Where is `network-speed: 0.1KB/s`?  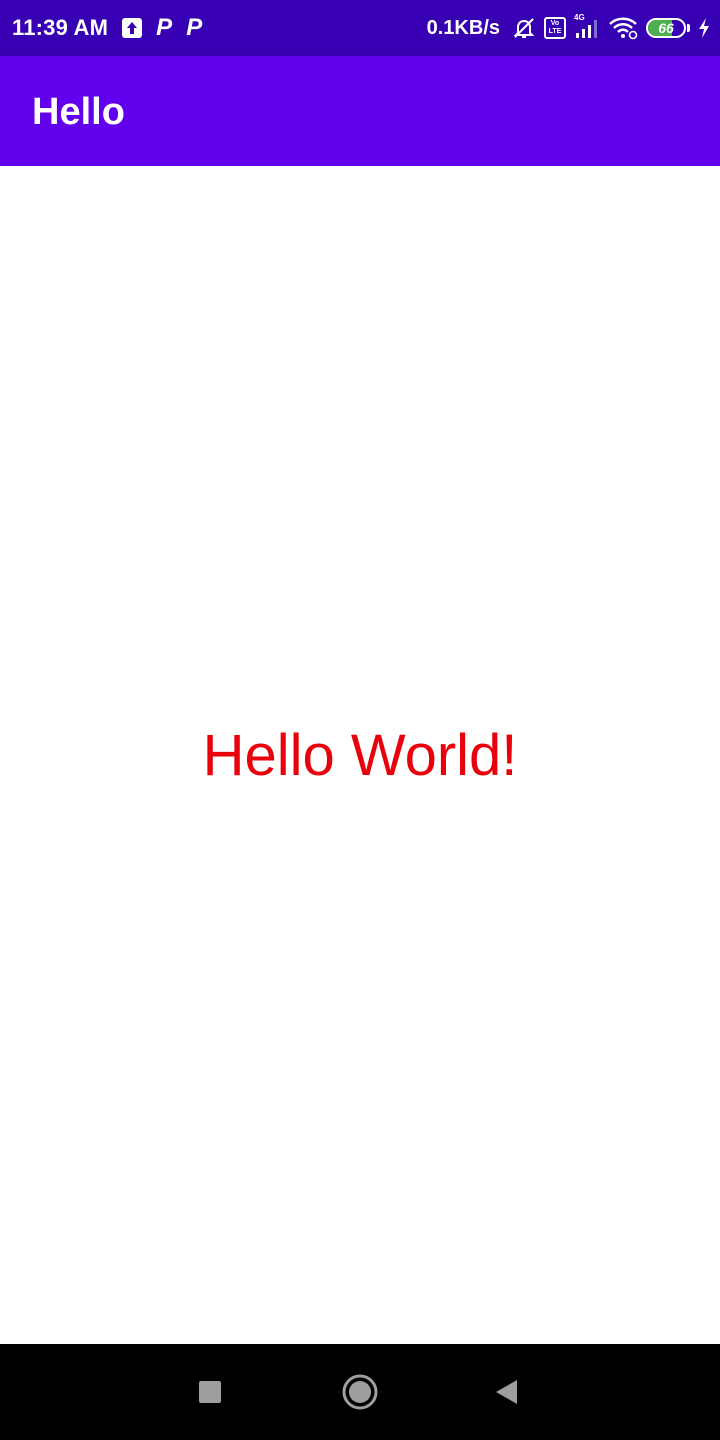 network-speed: 0.1KB/s is located at coordinates (463, 27).